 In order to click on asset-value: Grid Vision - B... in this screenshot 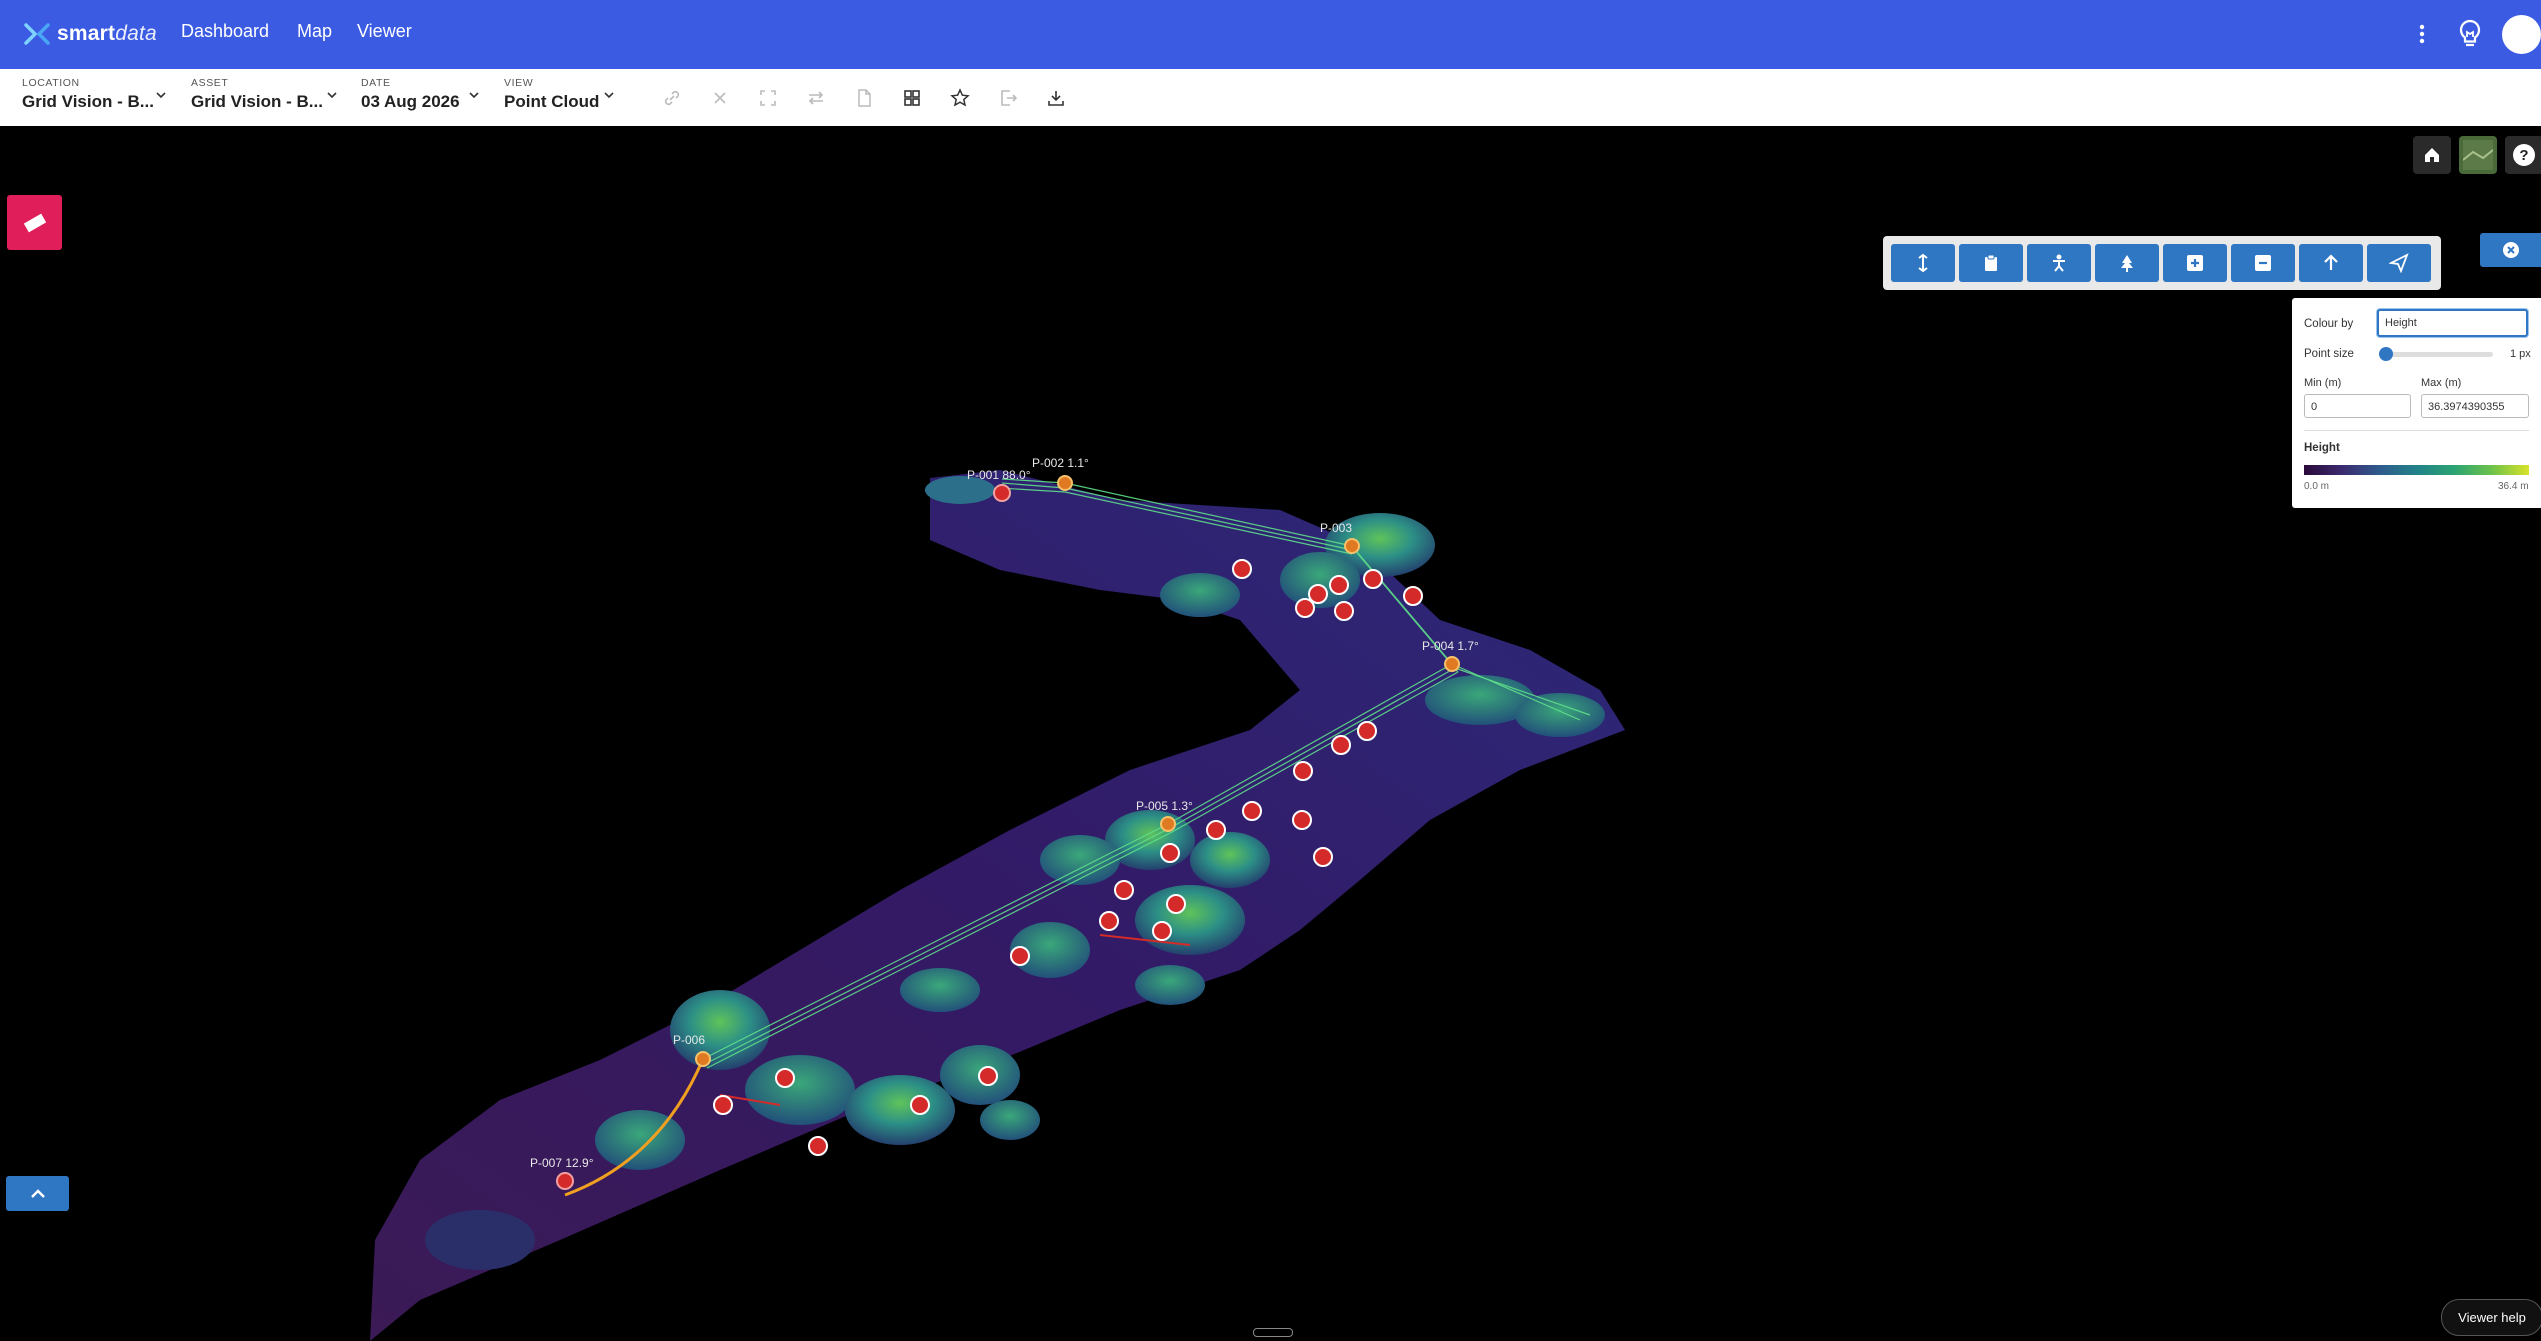, I will do `click(257, 101)`.